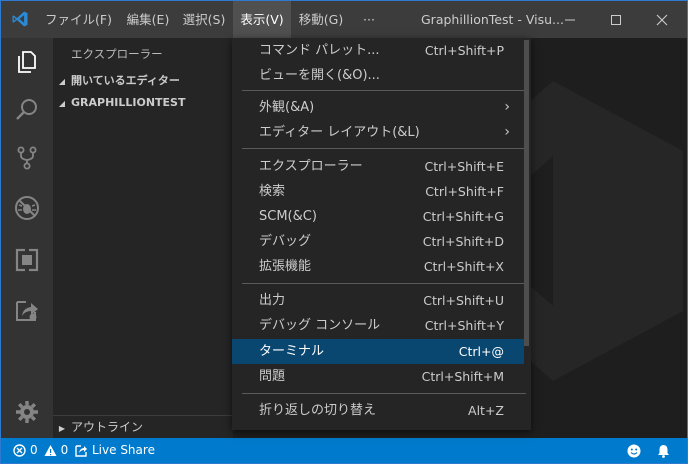 This screenshot has width=688, height=464. I want to click on close-icon, so click(662, 19).